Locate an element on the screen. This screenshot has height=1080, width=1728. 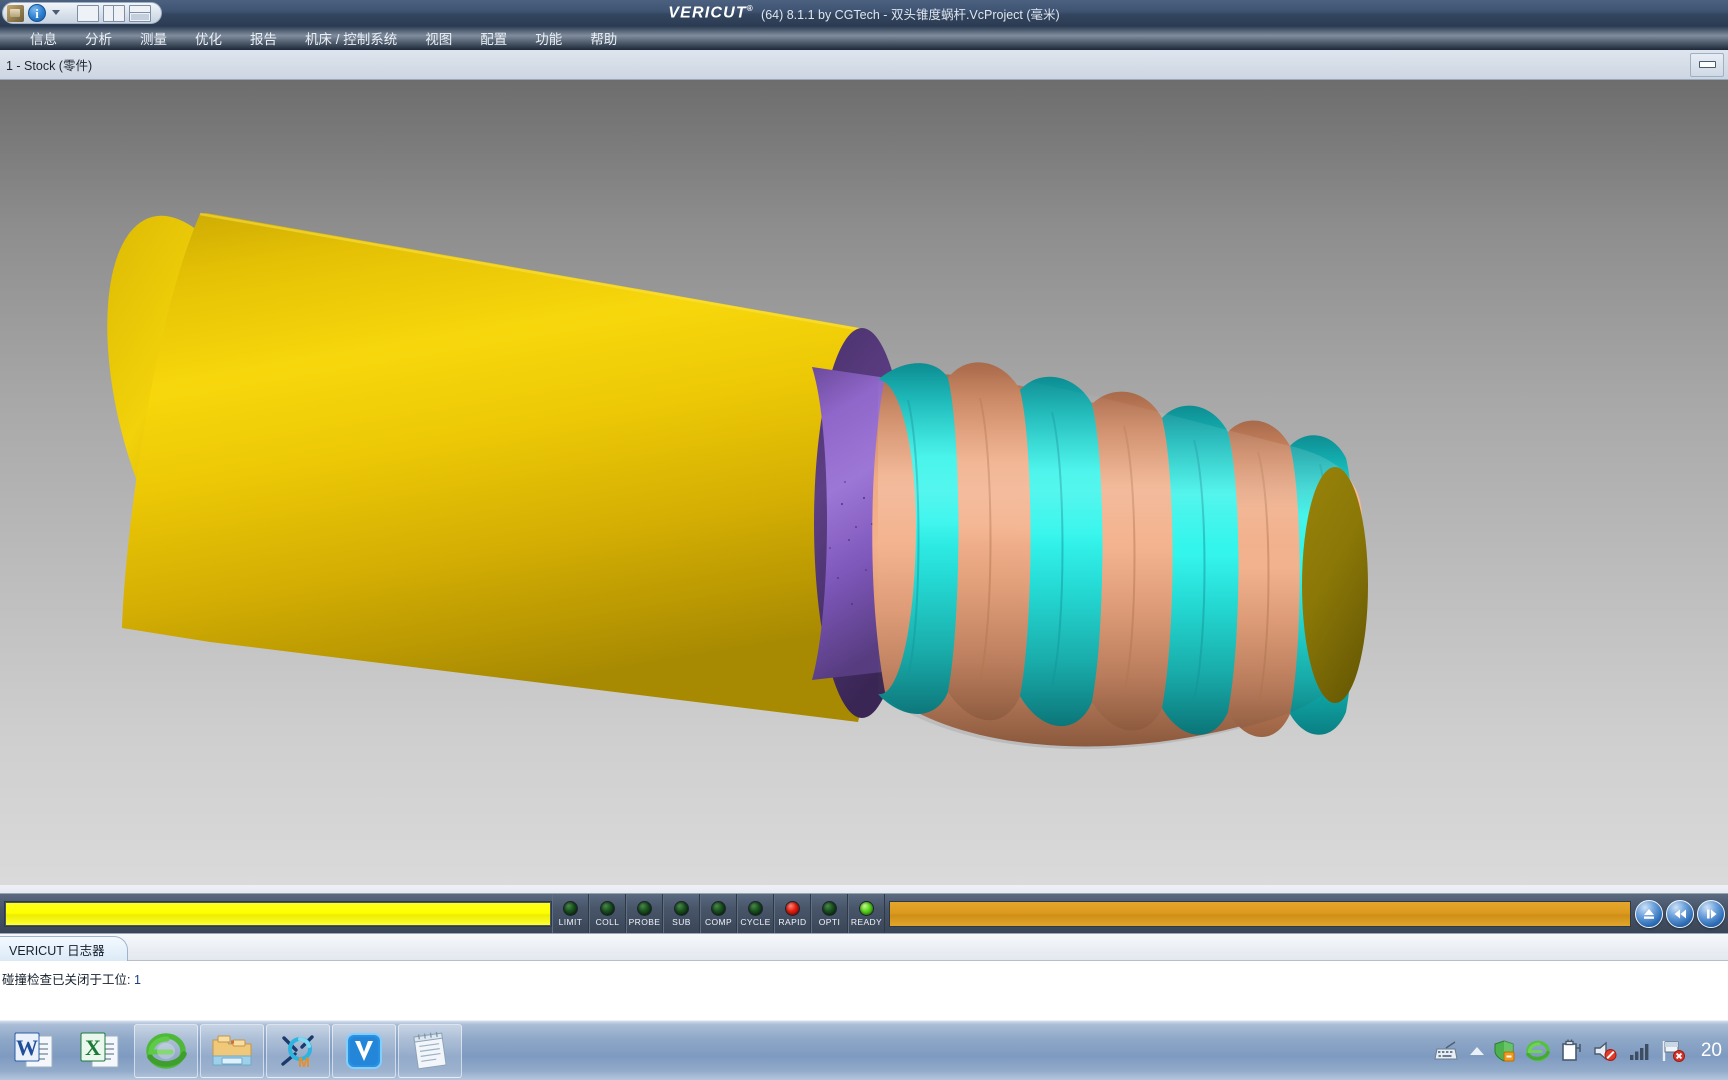
product-name: VERICUT is located at coordinates (707, 13).